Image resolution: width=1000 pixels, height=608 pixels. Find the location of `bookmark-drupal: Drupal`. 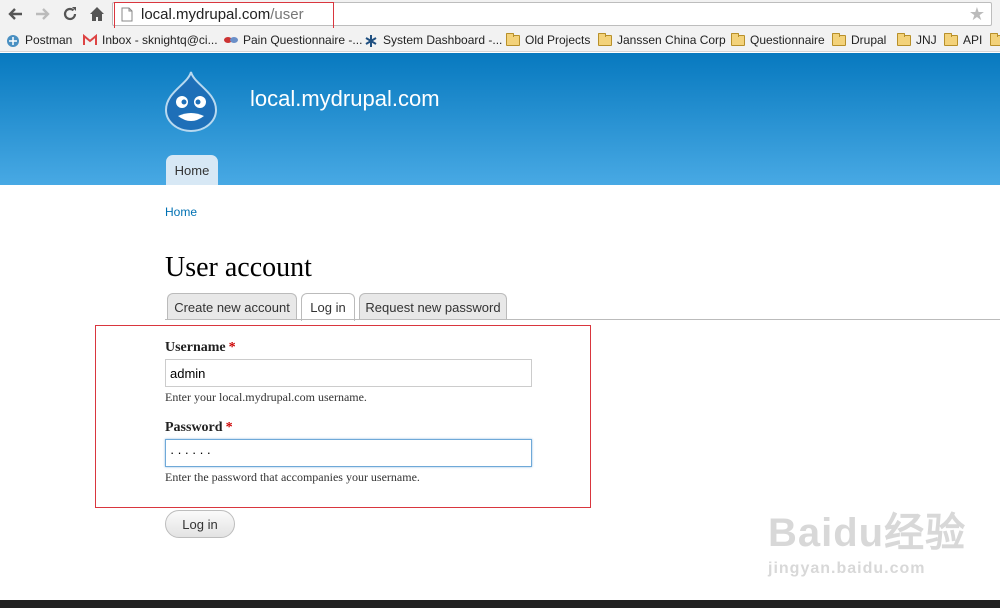

bookmark-drupal: Drupal is located at coordinates (859, 40).